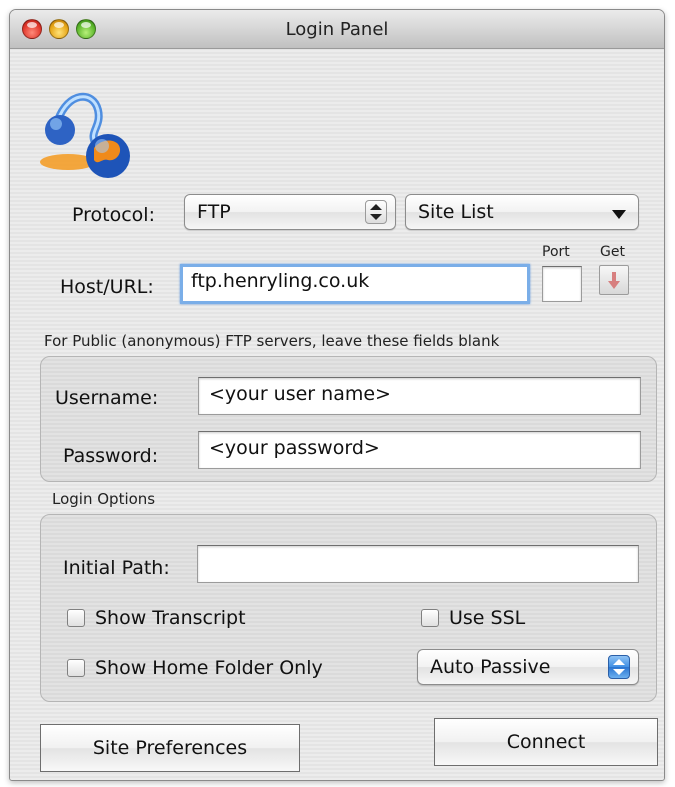 Image resolution: width=675 pixels, height=787 pixels. What do you see at coordinates (619, 214) in the screenshot?
I see `chevron-down-icon` at bounding box center [619, 214].